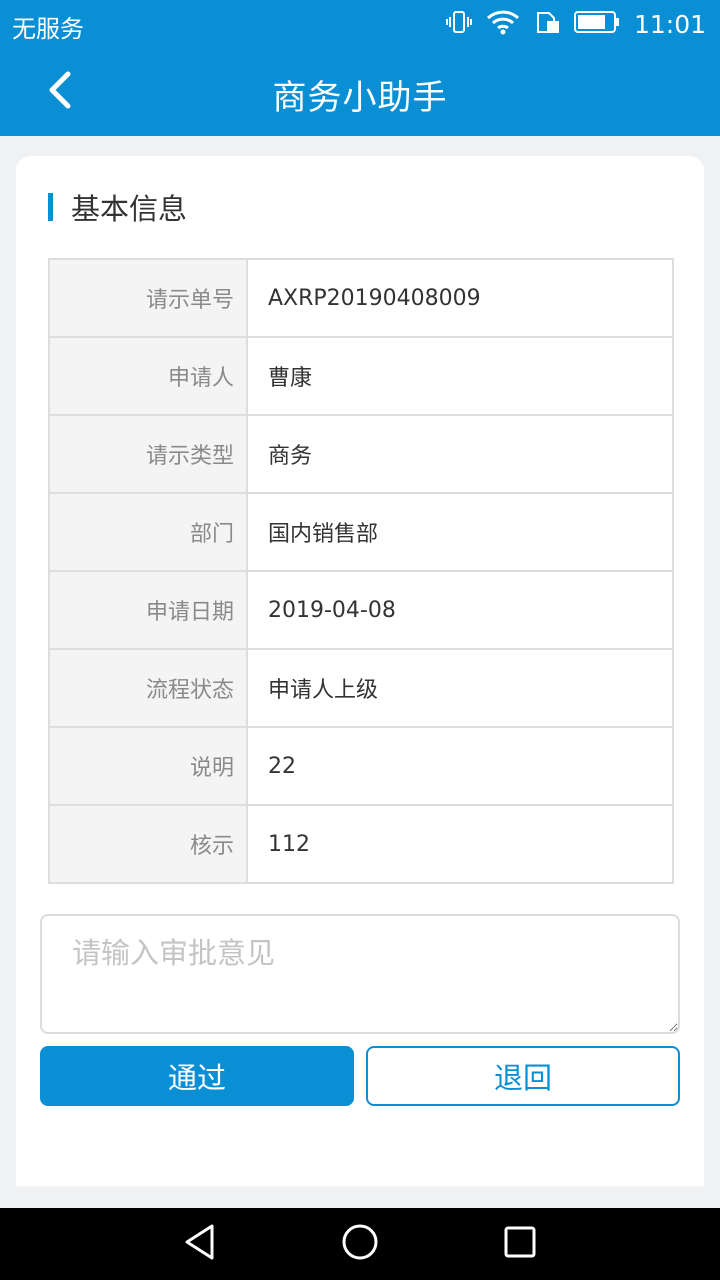 The width and height of the screenshot is (720, 1280). I want to click on table-row: 核示 112, so click(361, 844).